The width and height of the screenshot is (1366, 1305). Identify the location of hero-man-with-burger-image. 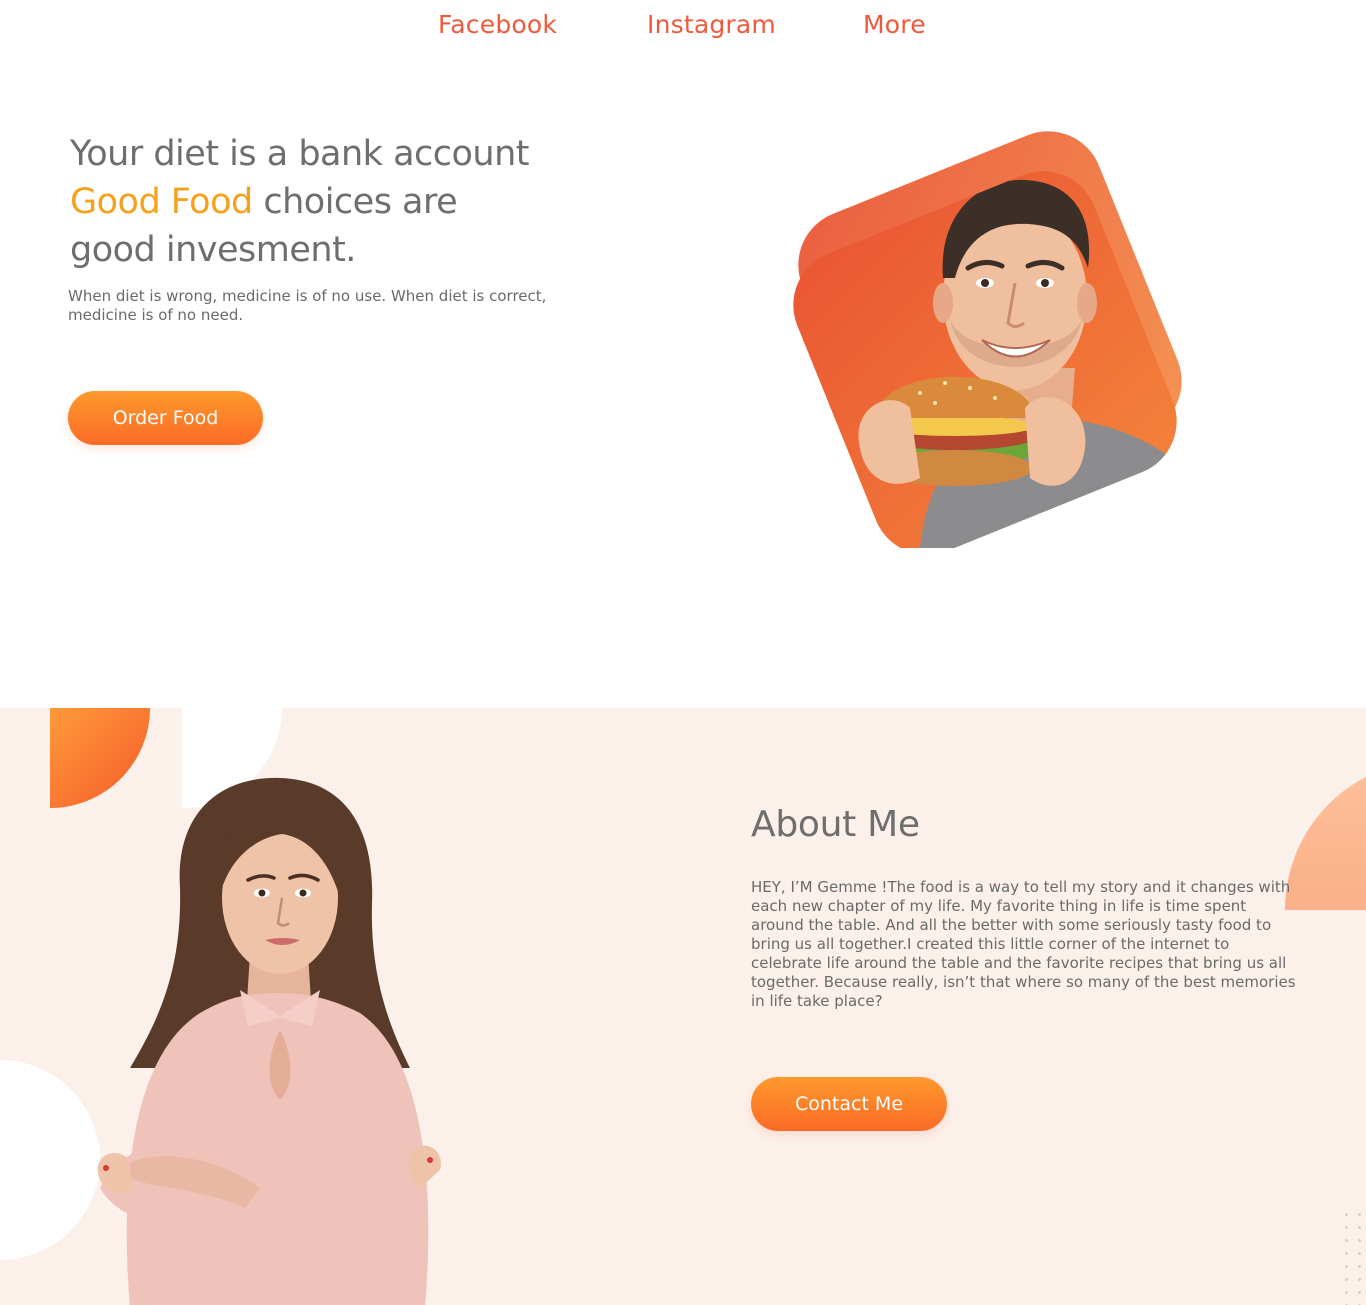
(985, 339).